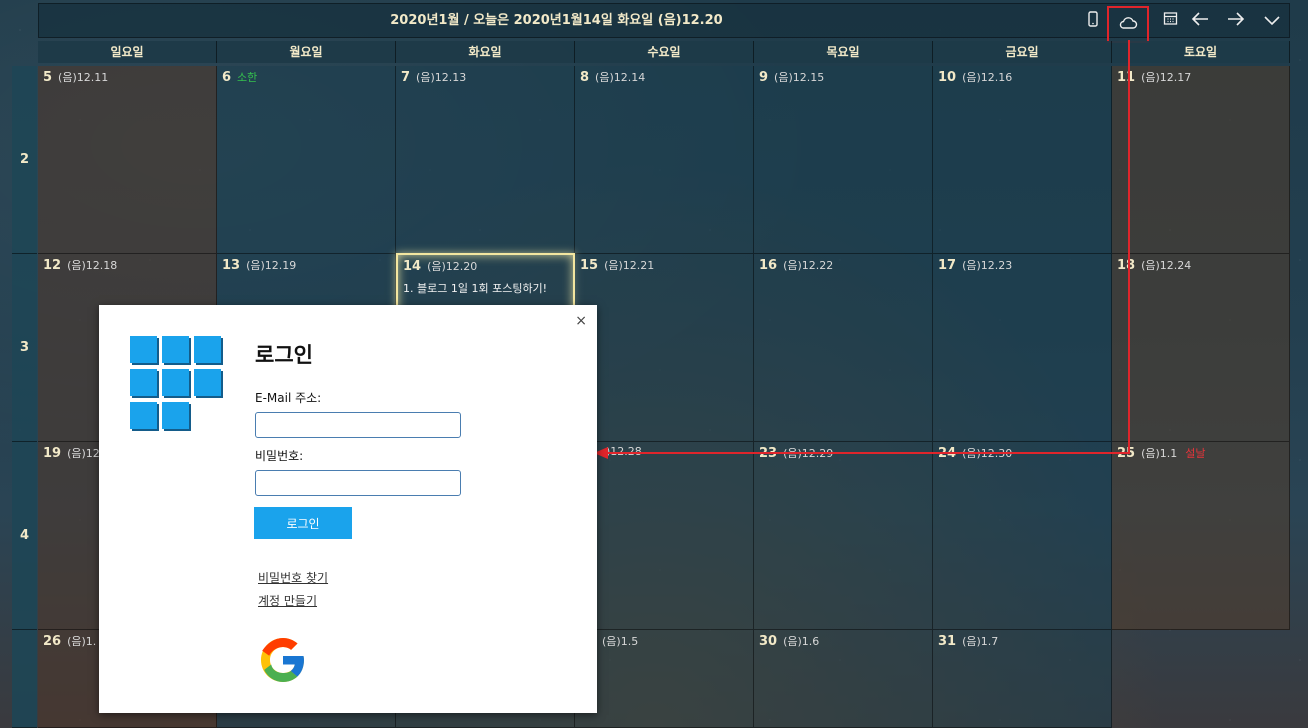  I want to click on day-number: 26, so click(52, 641).